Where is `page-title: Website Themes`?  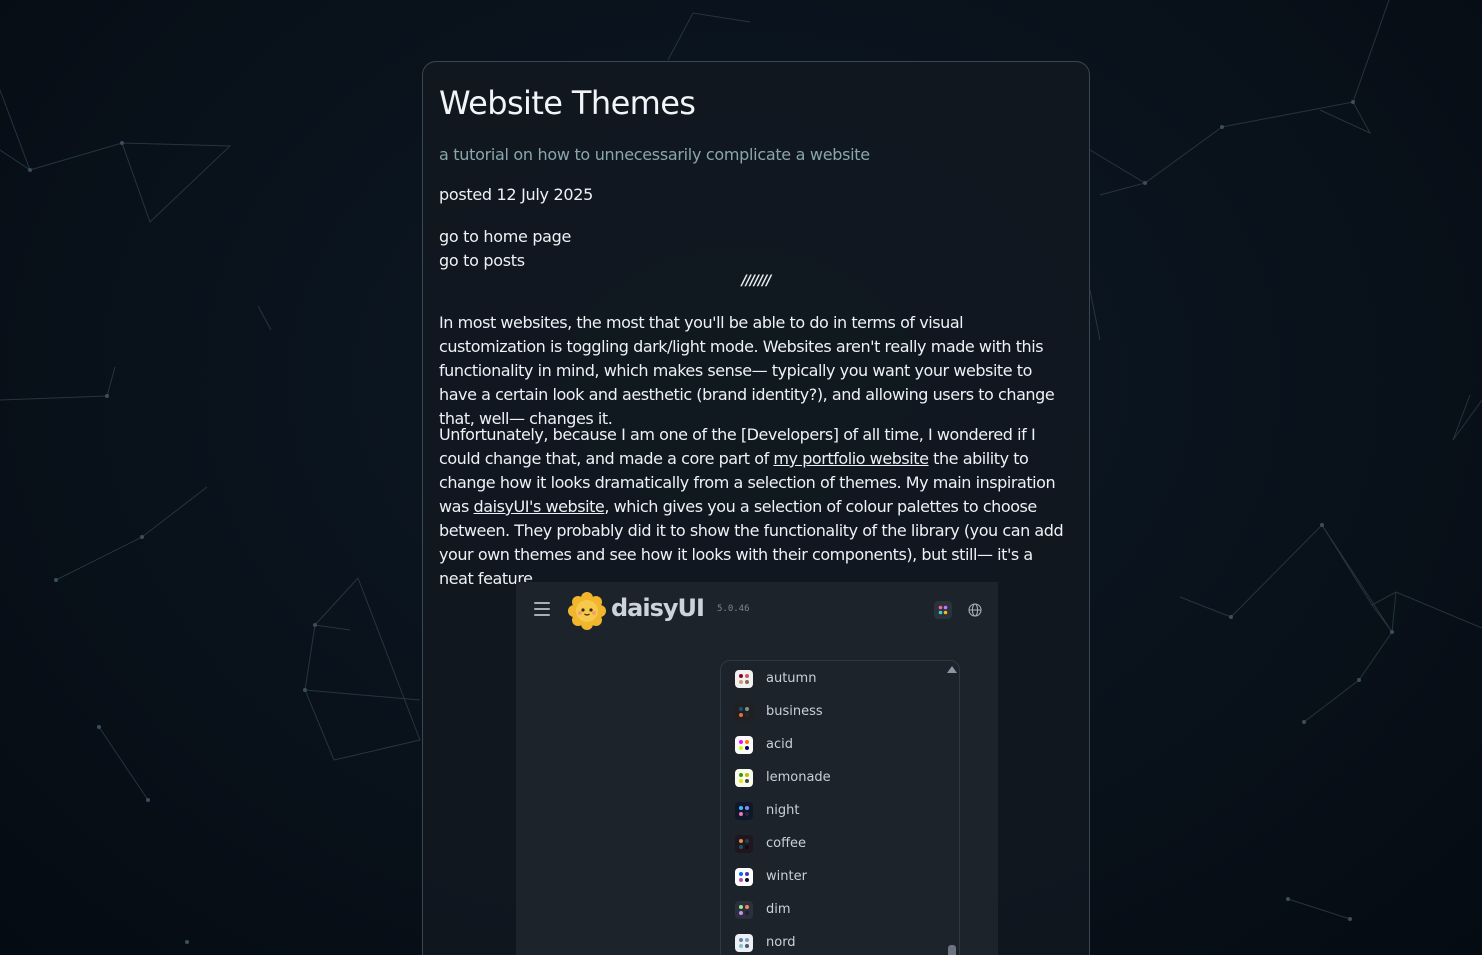 page-title: Website Themes is located at coordinates (567, 103).